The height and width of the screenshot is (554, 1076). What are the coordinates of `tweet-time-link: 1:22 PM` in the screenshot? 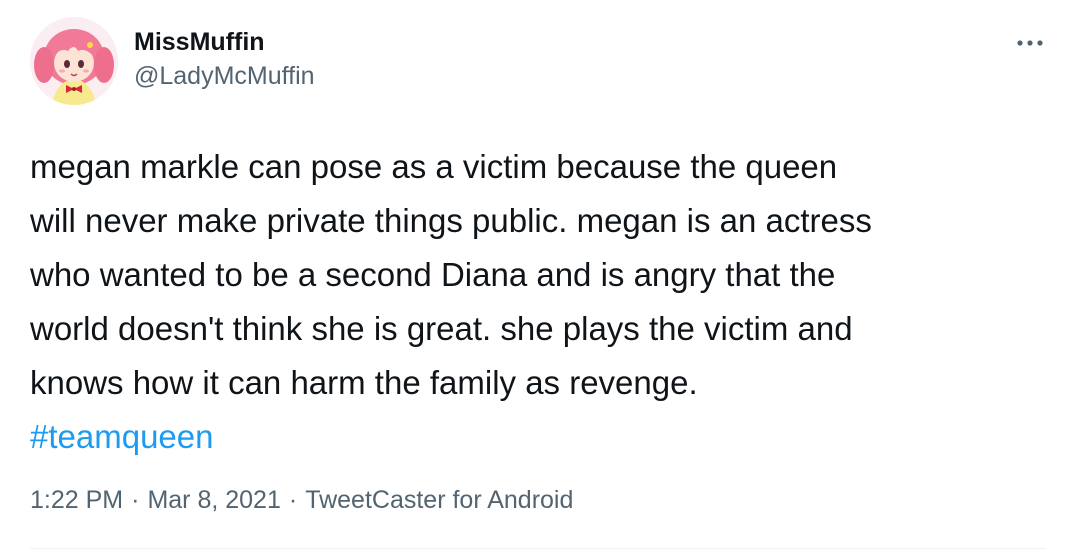 It's located at (76, 500).